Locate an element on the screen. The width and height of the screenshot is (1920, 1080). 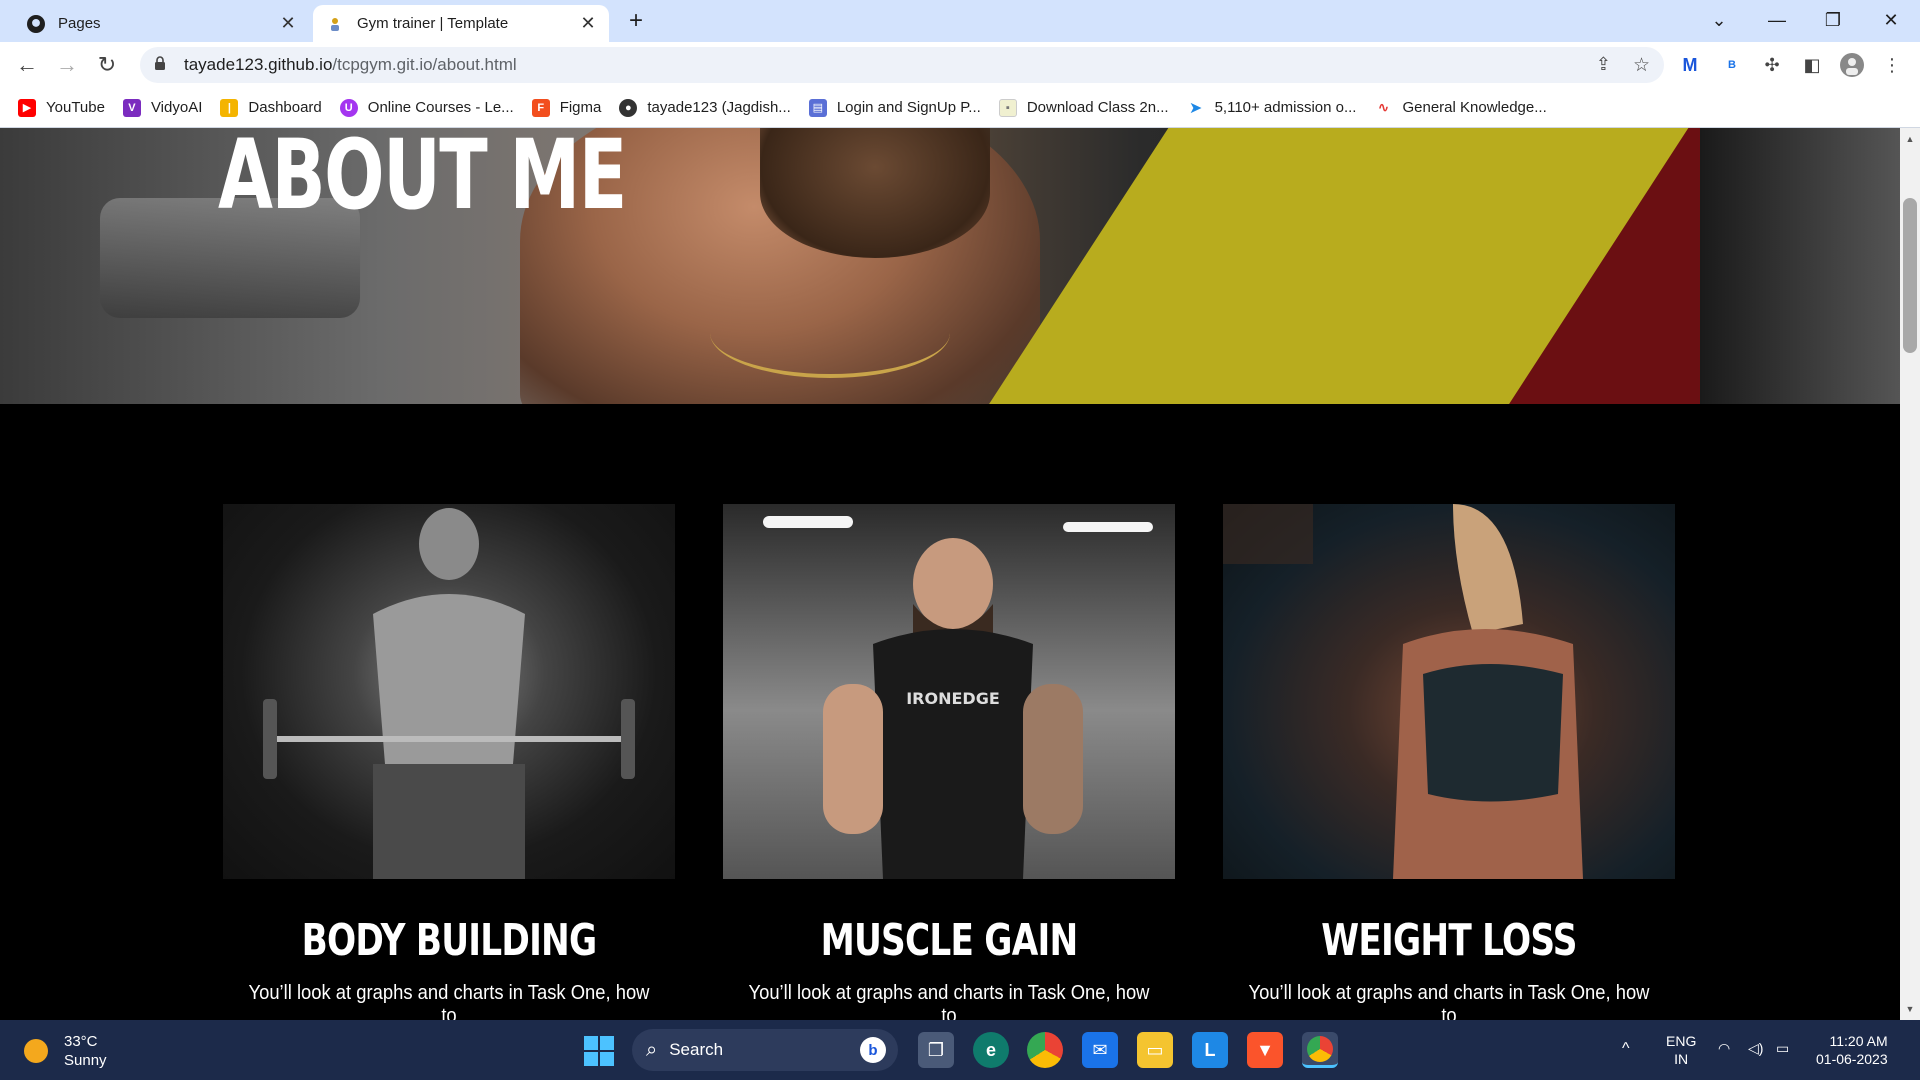
tab-label: Gym trainer | Template is located at coordinates (433, 23).